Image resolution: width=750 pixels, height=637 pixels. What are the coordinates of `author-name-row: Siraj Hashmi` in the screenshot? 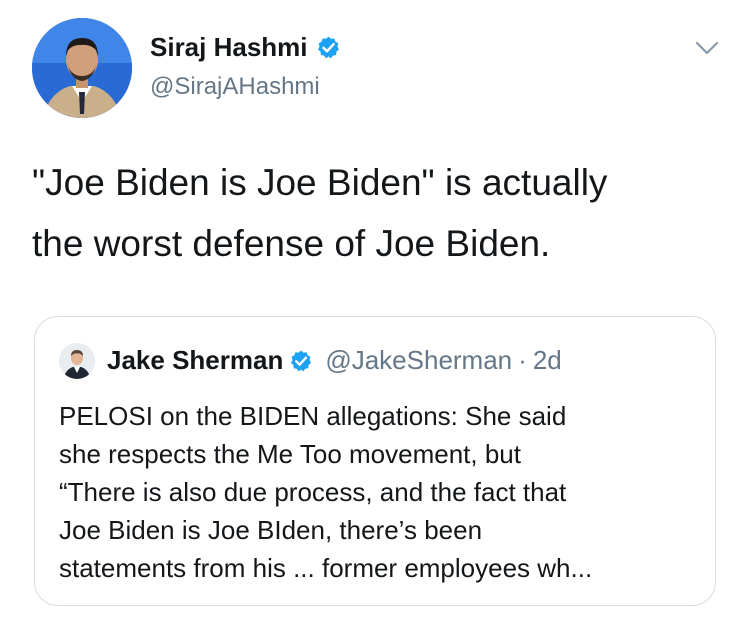 It's located at (245, 47).